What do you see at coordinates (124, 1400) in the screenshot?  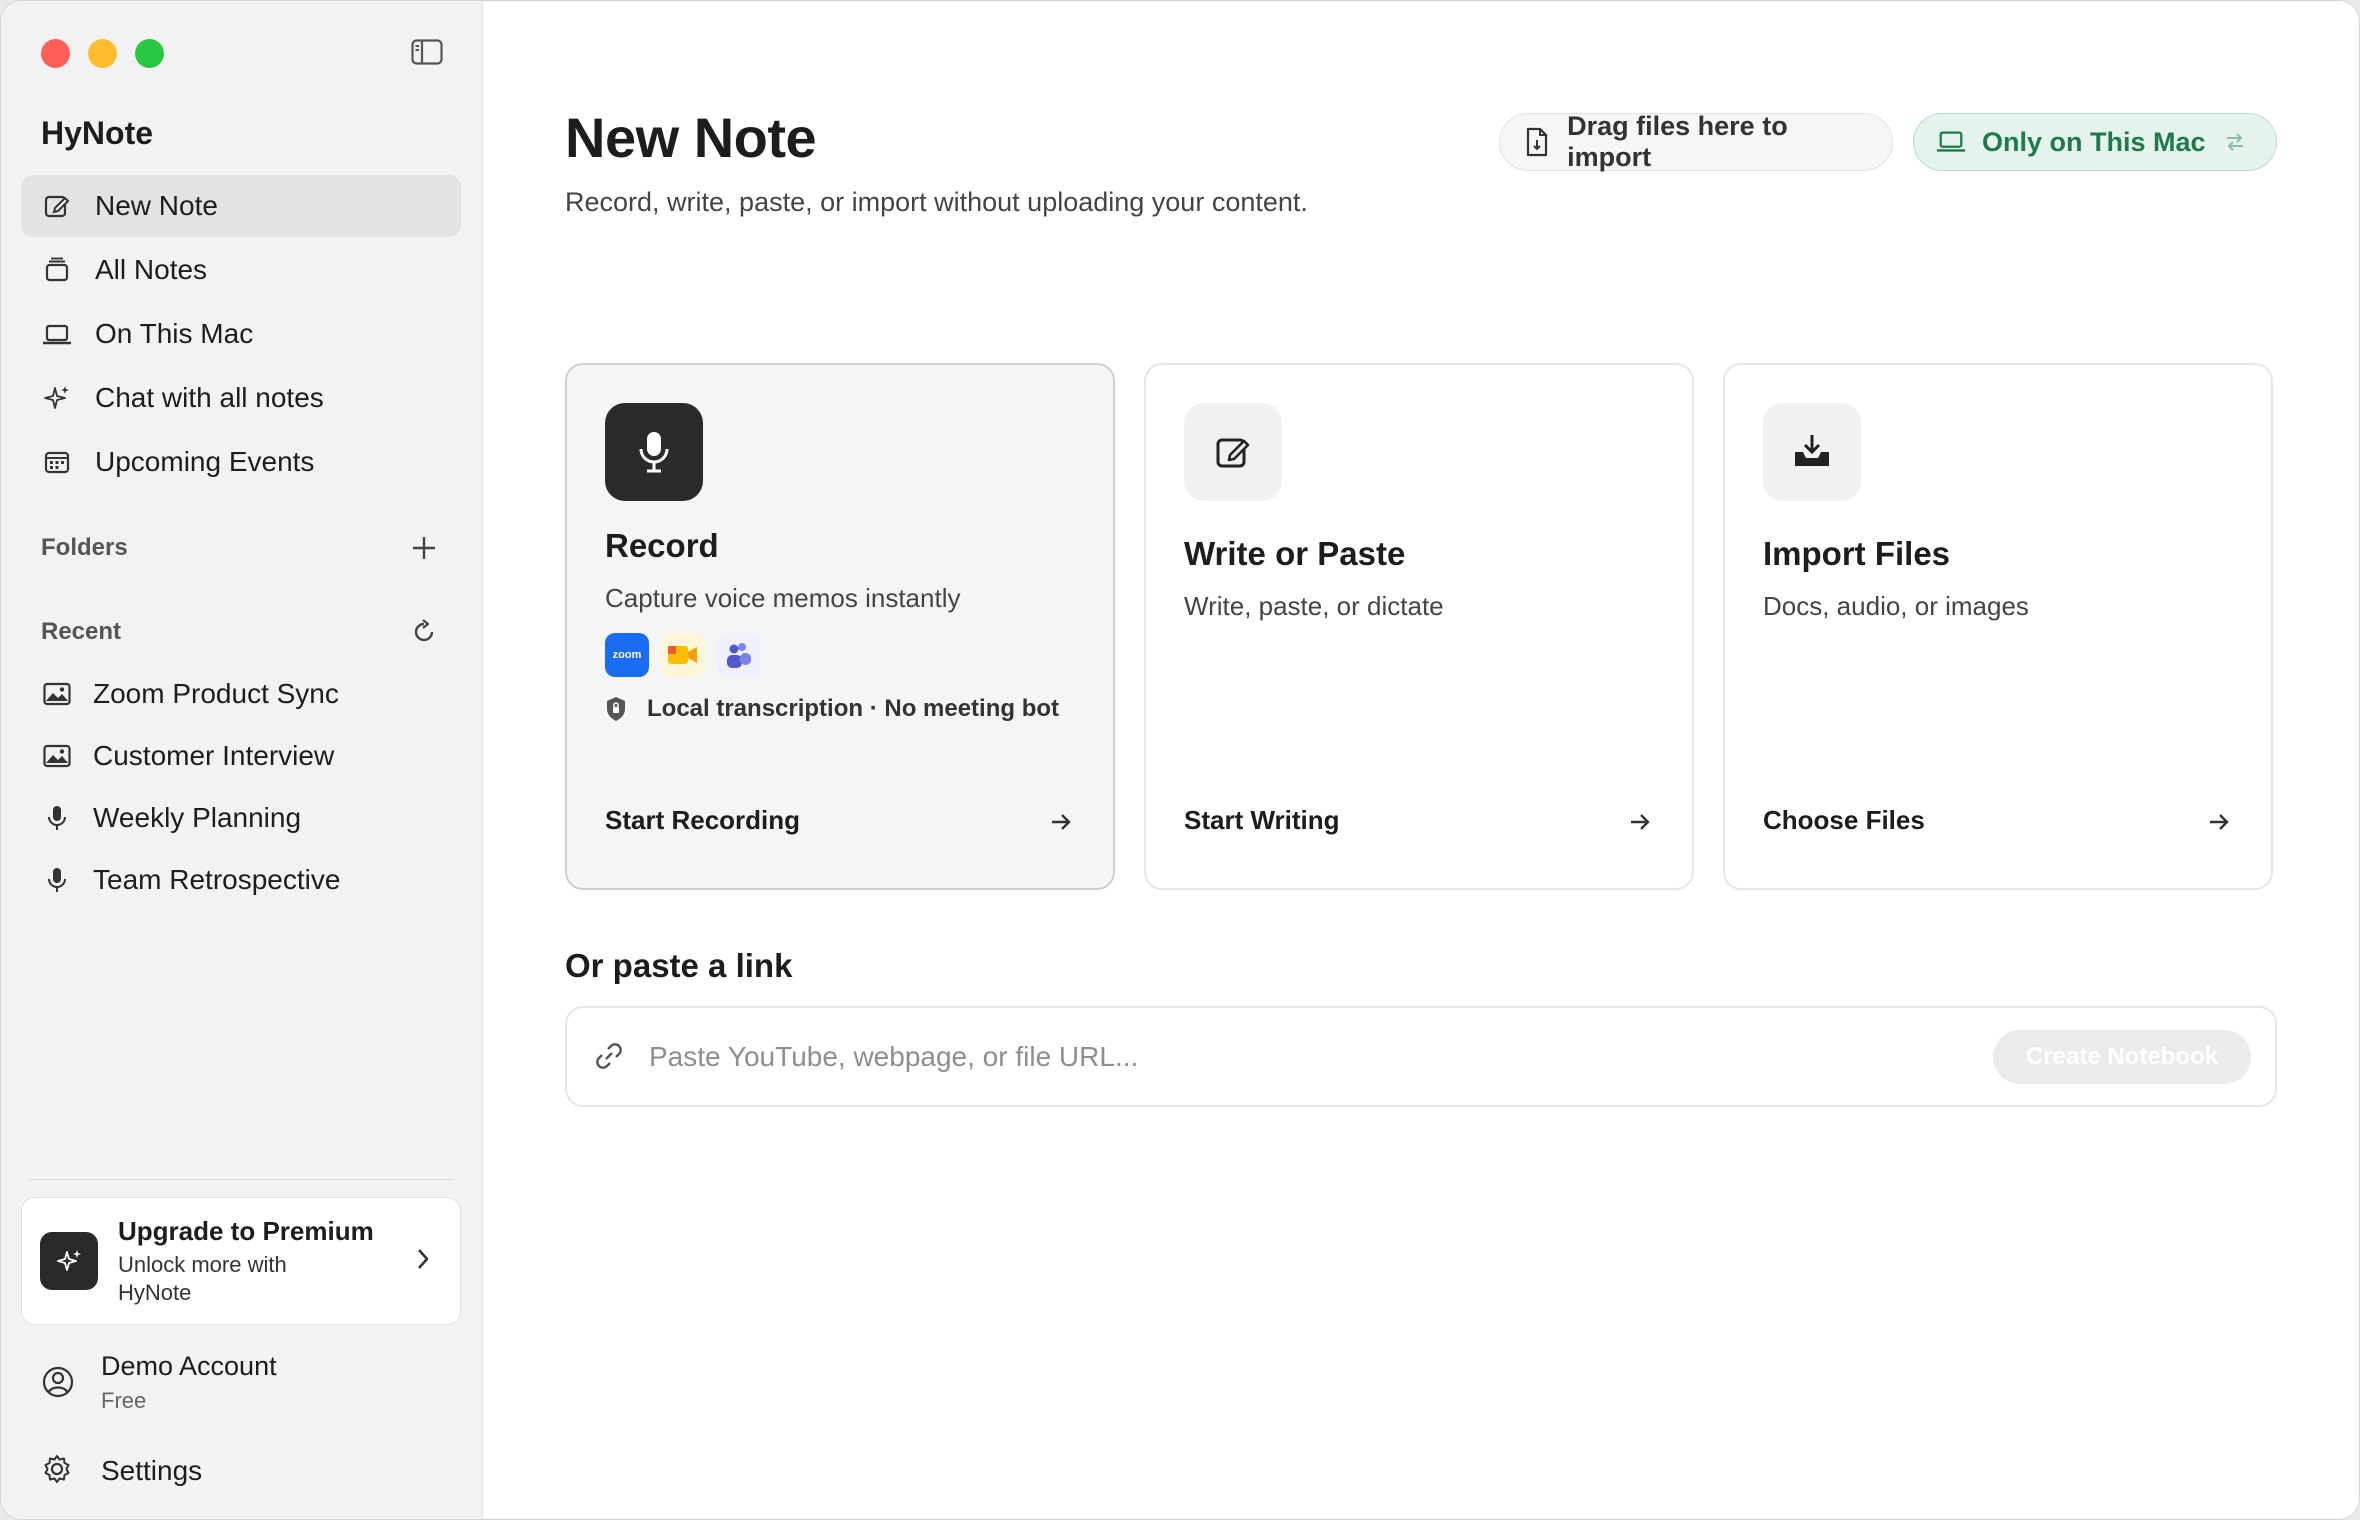 I see `account-plan: Free` at bounding box center [124, 1400].